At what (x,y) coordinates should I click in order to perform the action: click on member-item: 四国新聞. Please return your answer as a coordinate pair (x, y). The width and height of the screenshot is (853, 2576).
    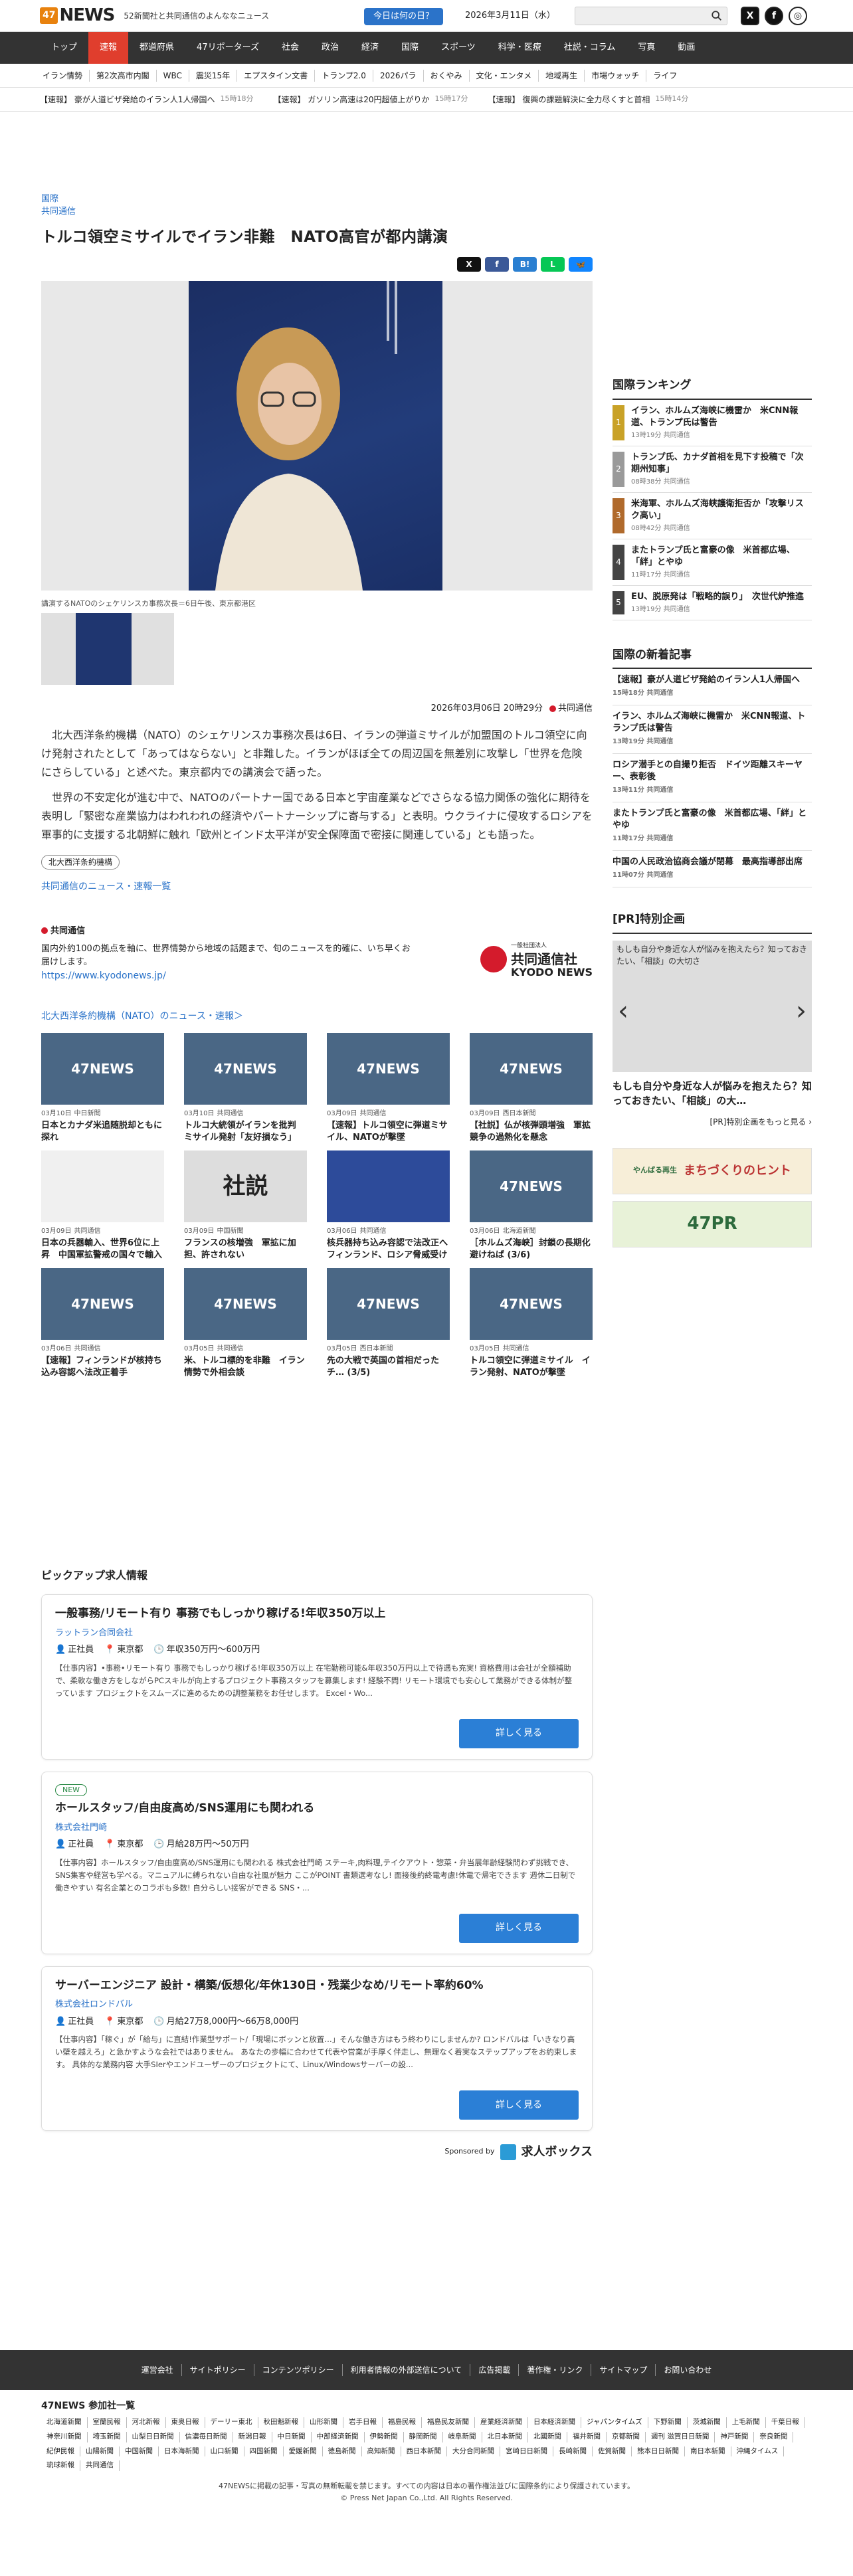
    Looking at the image, I should click on (264, 2451).